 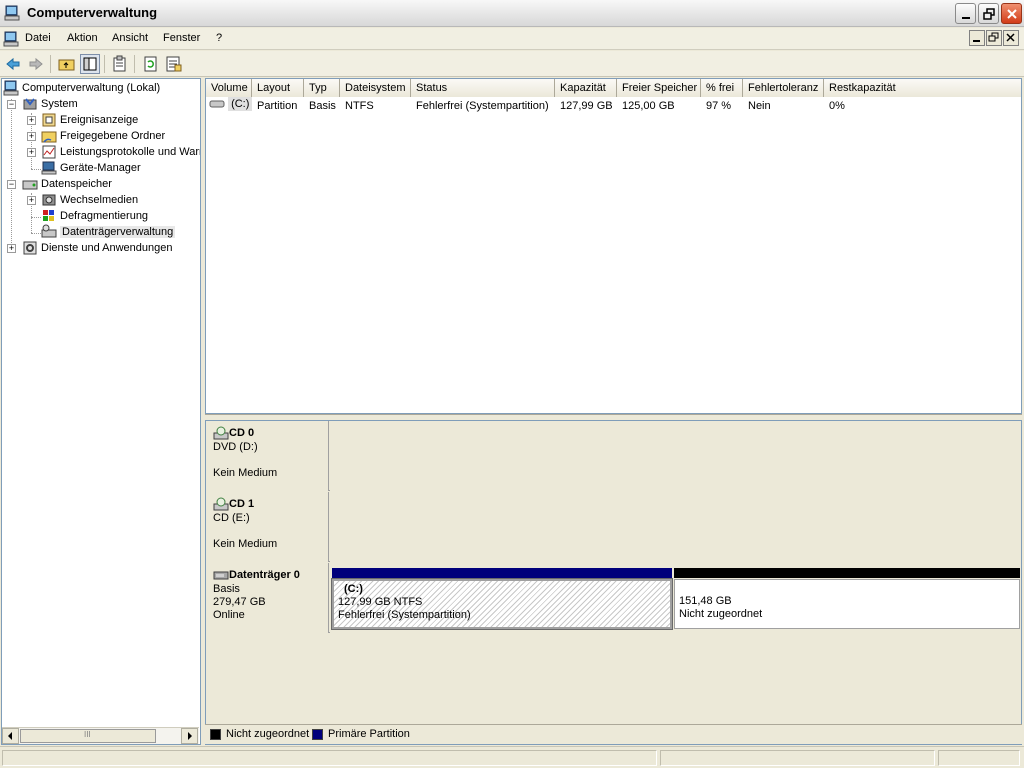 I want to click on tree-item-disk-management: Datenträgerverwaltung, so click(x=108, y=232).